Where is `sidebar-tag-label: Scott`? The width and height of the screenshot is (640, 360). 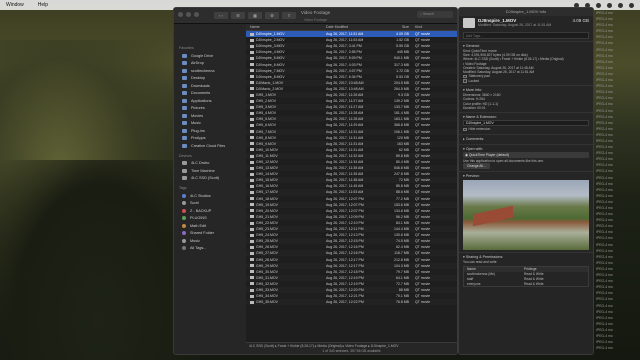
sidebar-tag-label: Scott is located at coordinates (194, 203).